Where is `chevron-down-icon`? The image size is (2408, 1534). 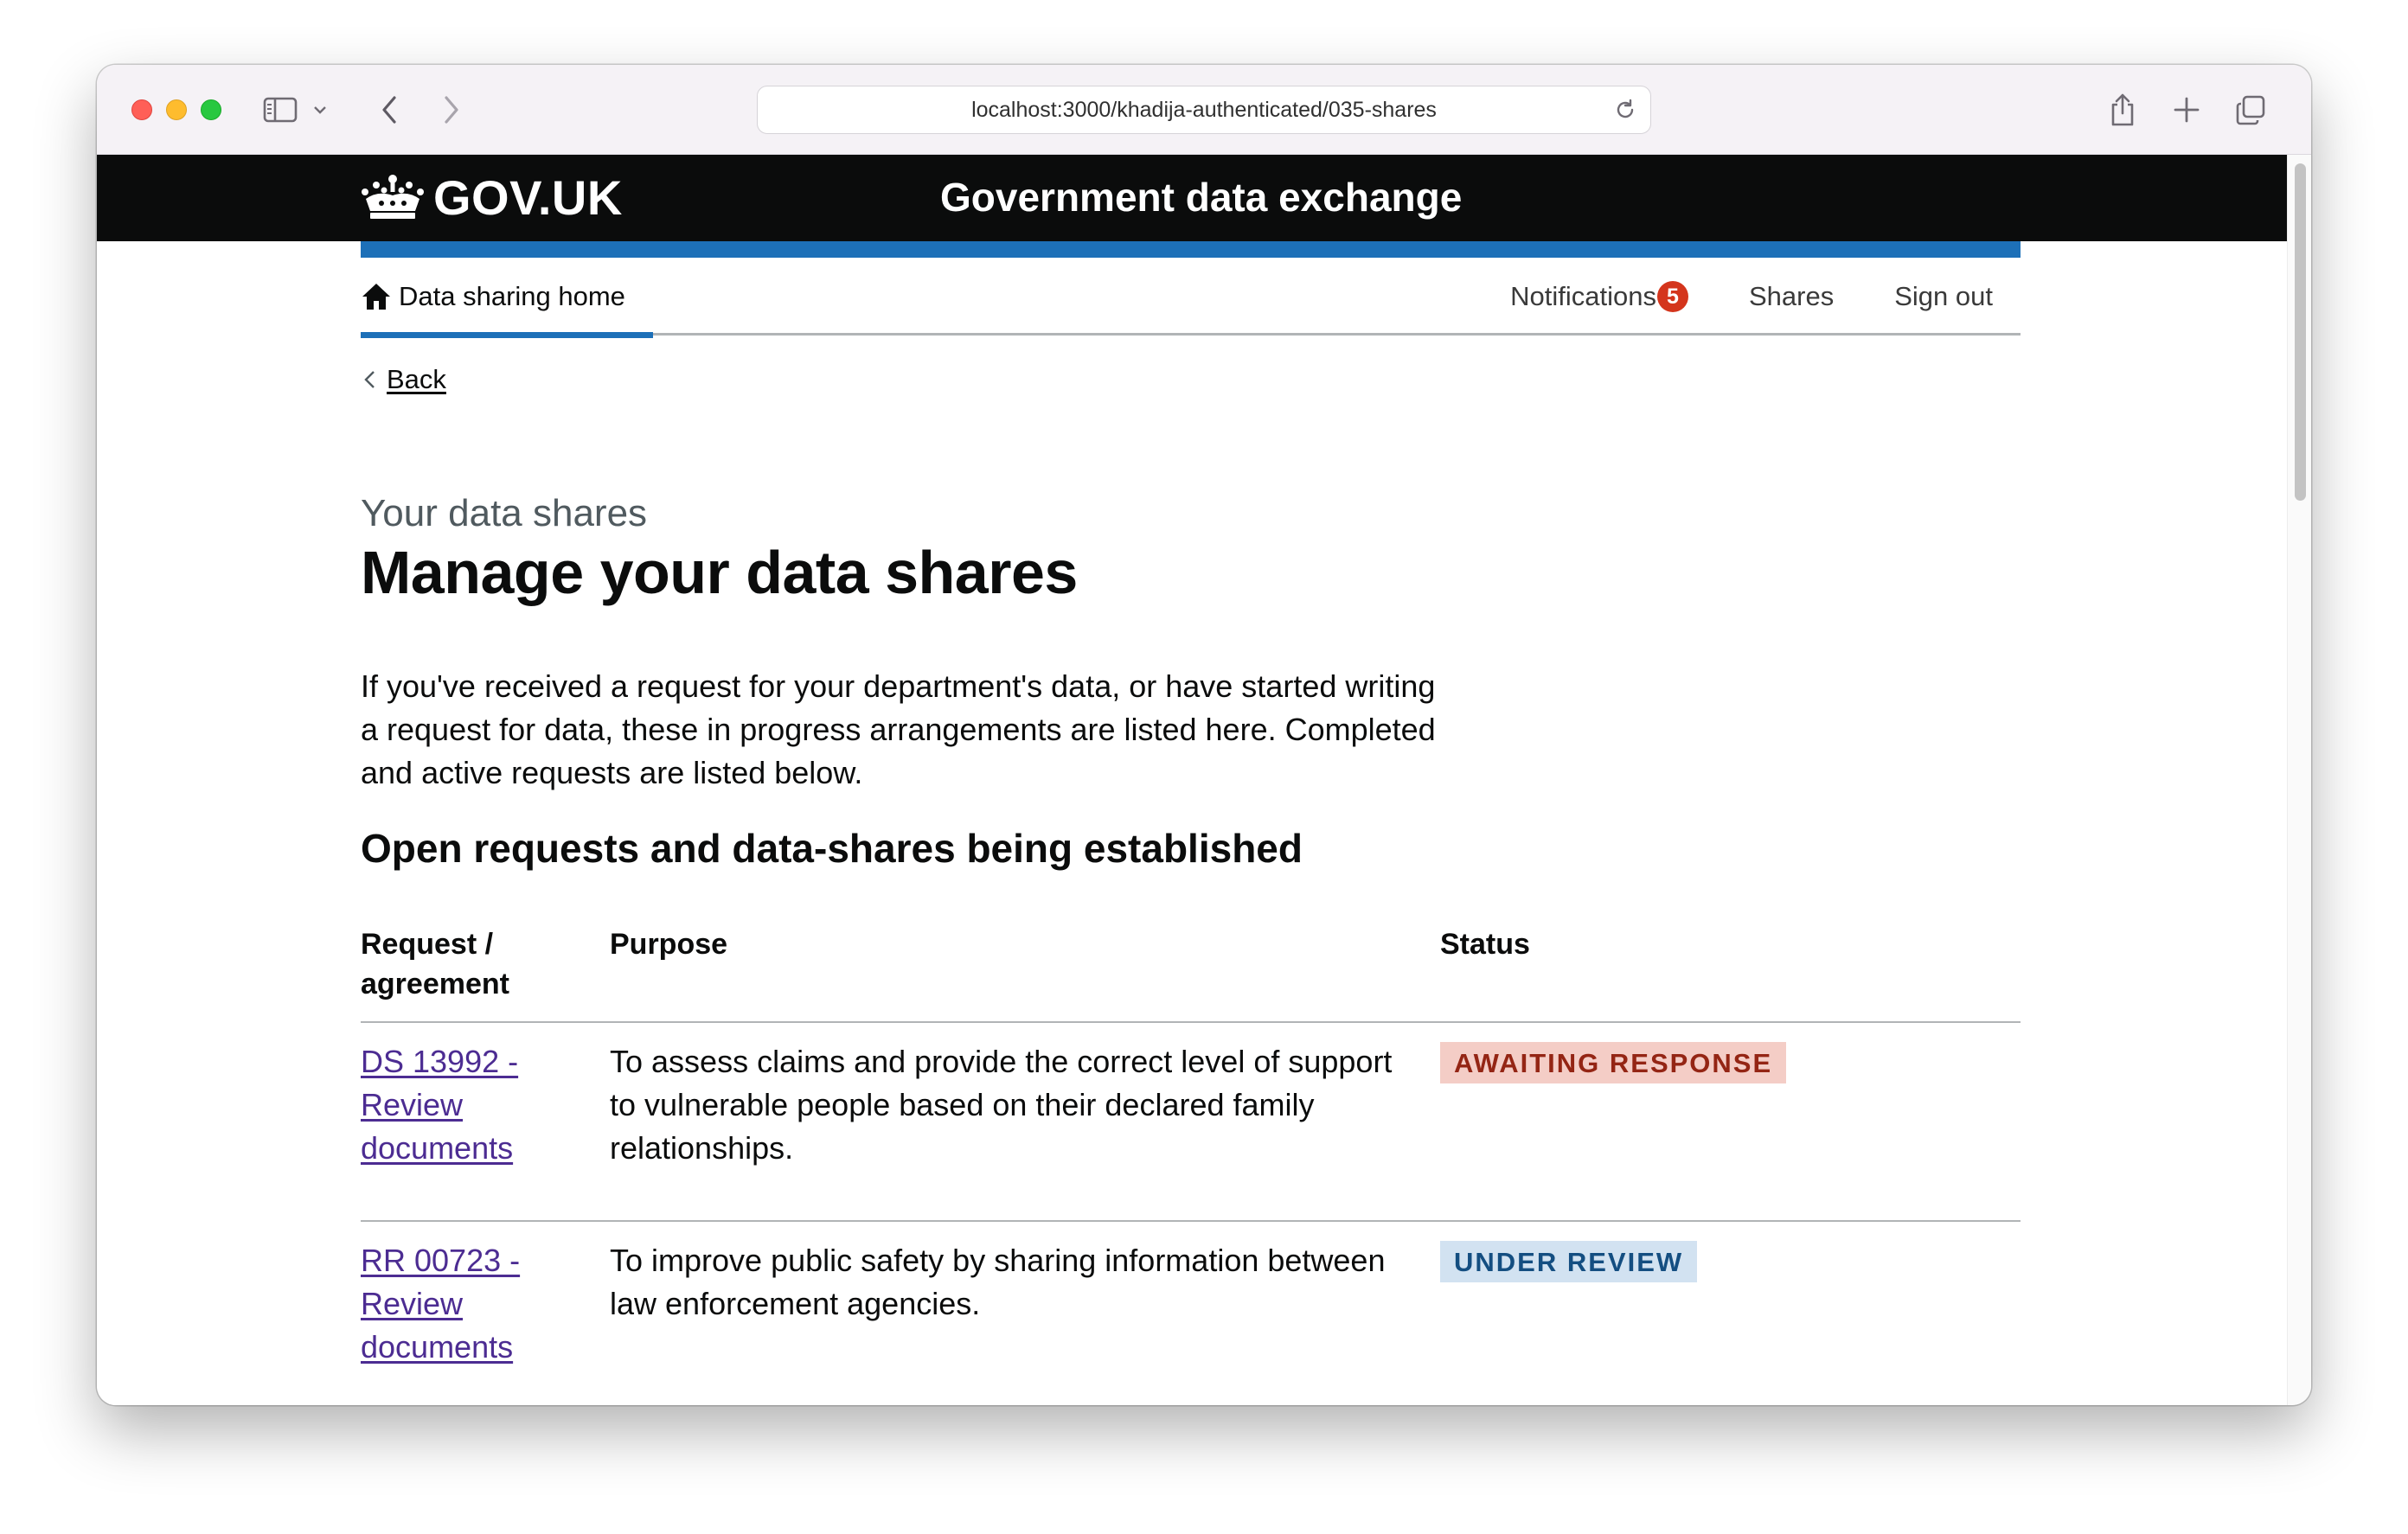
chevron-down-icon is located at coordinates (320, 110).